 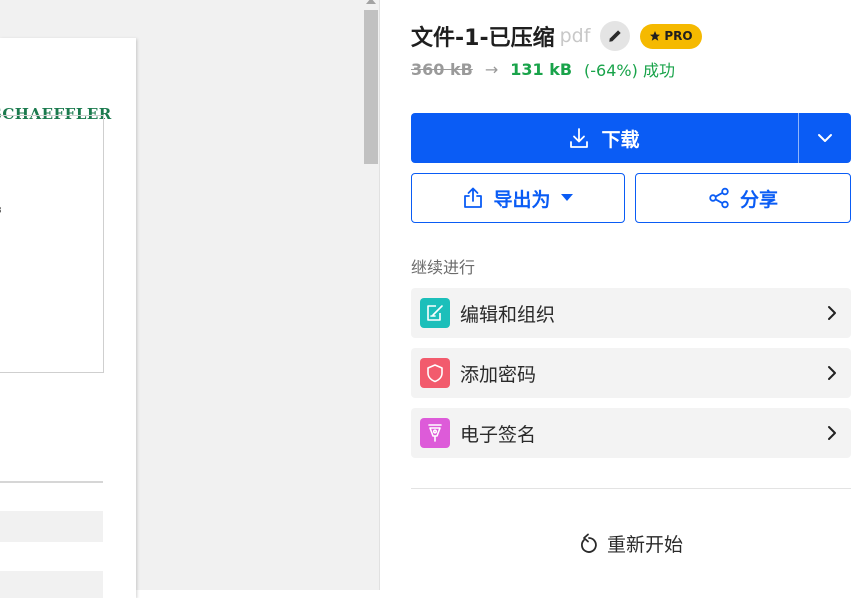 I want to click on preview-divider, so click(x=51, y=482).